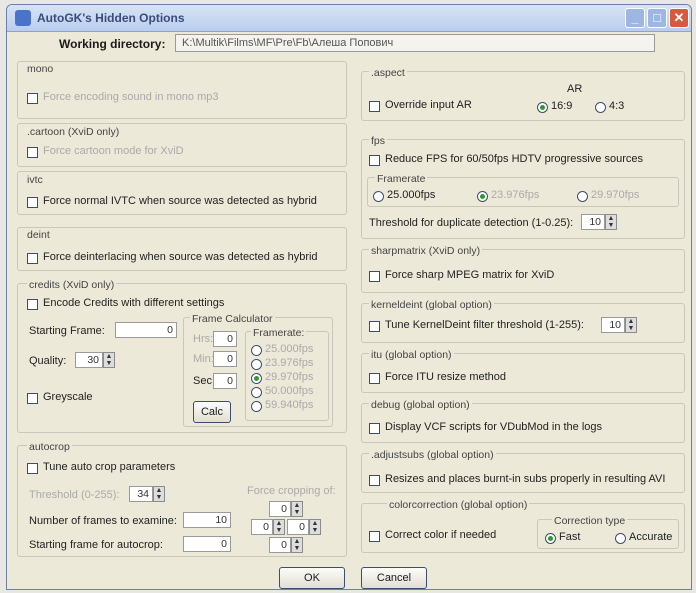 The image size is (696, 593). What do you see at coordinates (48, 361) in the screenshot?
I see `quality-label: Quality:` at bounding box center [48, 361].